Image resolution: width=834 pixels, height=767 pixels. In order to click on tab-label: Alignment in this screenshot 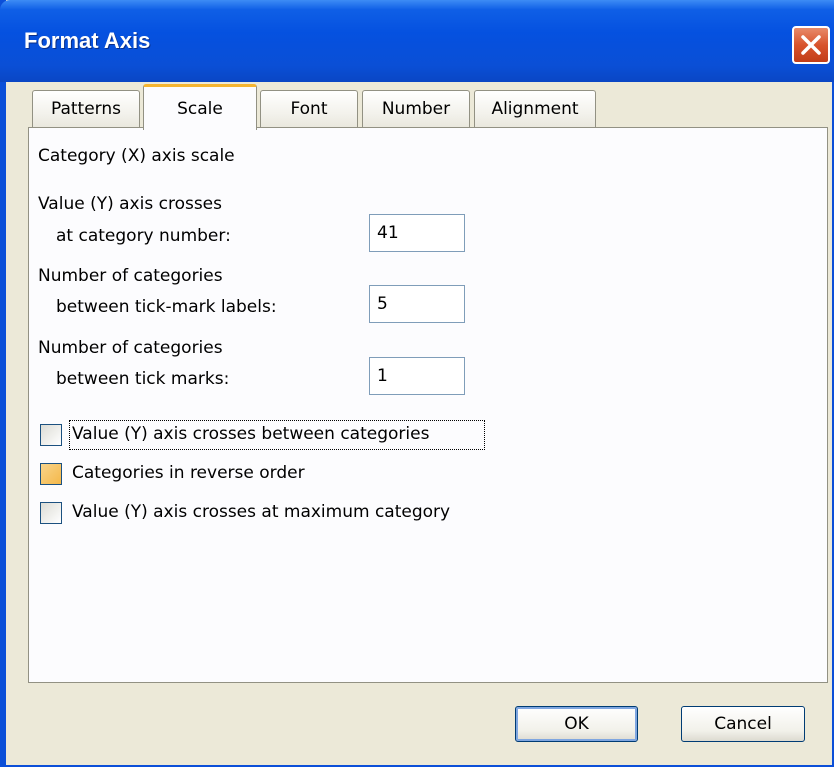, I will do `click(535, 109)`.